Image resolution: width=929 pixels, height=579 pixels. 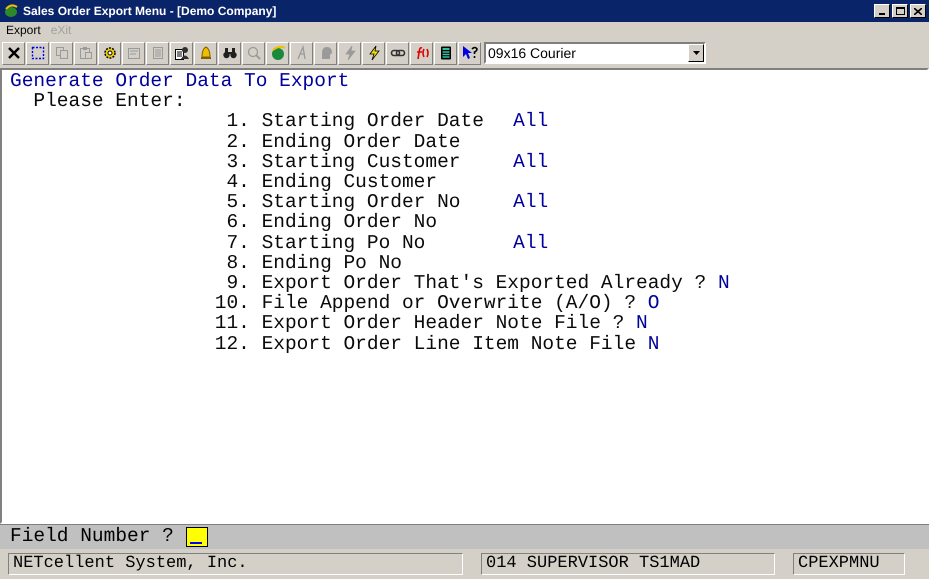 I want to click on field-label: Export Order Header Note File ?, so click(x=443, y=323).